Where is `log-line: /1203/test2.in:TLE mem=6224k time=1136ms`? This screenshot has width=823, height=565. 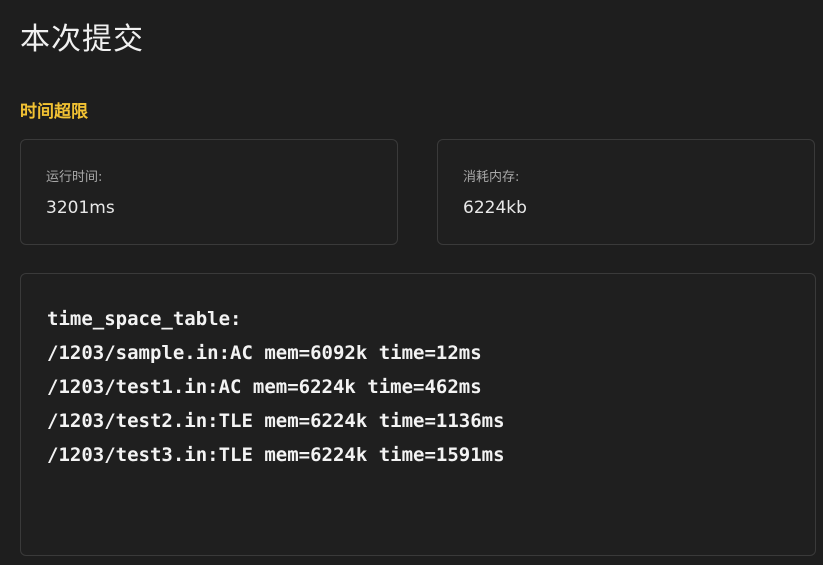
log-line: /1203/test2.in:TLE mem=6224k time=1136ms is located at coordinates (276, 421).